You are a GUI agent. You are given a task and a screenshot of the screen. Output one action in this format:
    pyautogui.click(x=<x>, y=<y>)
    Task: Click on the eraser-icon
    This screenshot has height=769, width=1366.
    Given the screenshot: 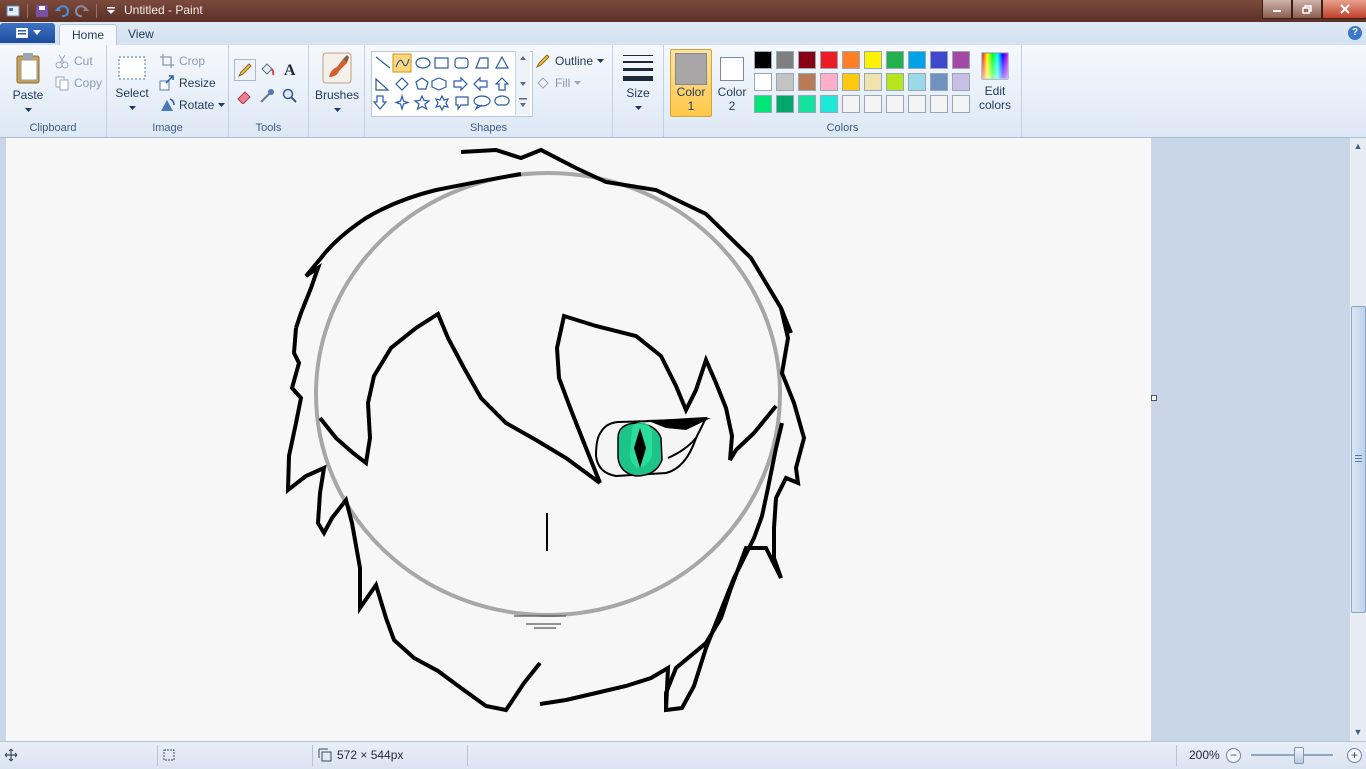 What is the action you would take?
    pyautogui.click(x=244, y=96)
    